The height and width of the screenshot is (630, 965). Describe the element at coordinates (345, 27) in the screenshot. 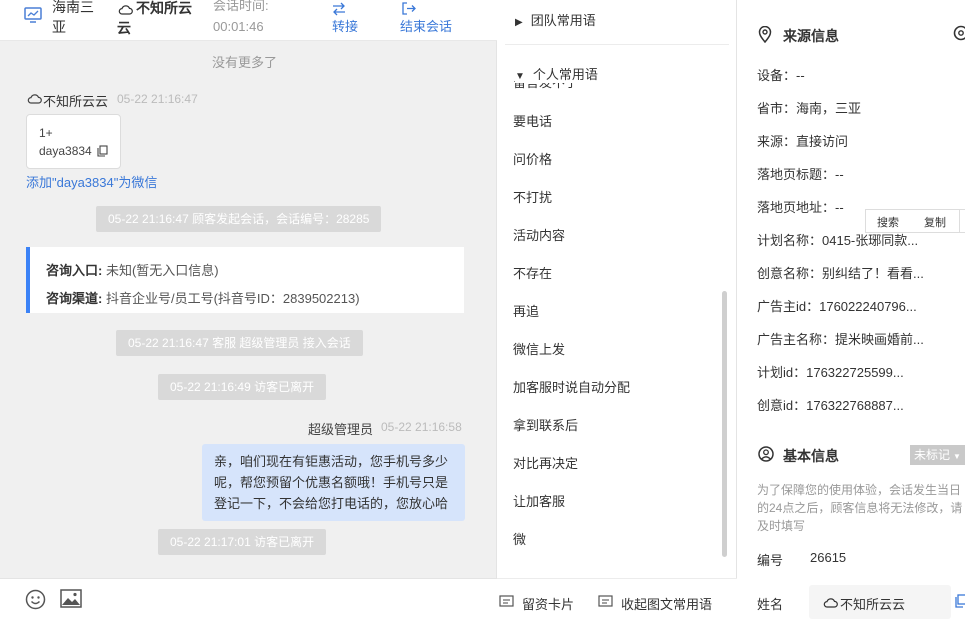

I see `transfer-button: 转接` at that location.